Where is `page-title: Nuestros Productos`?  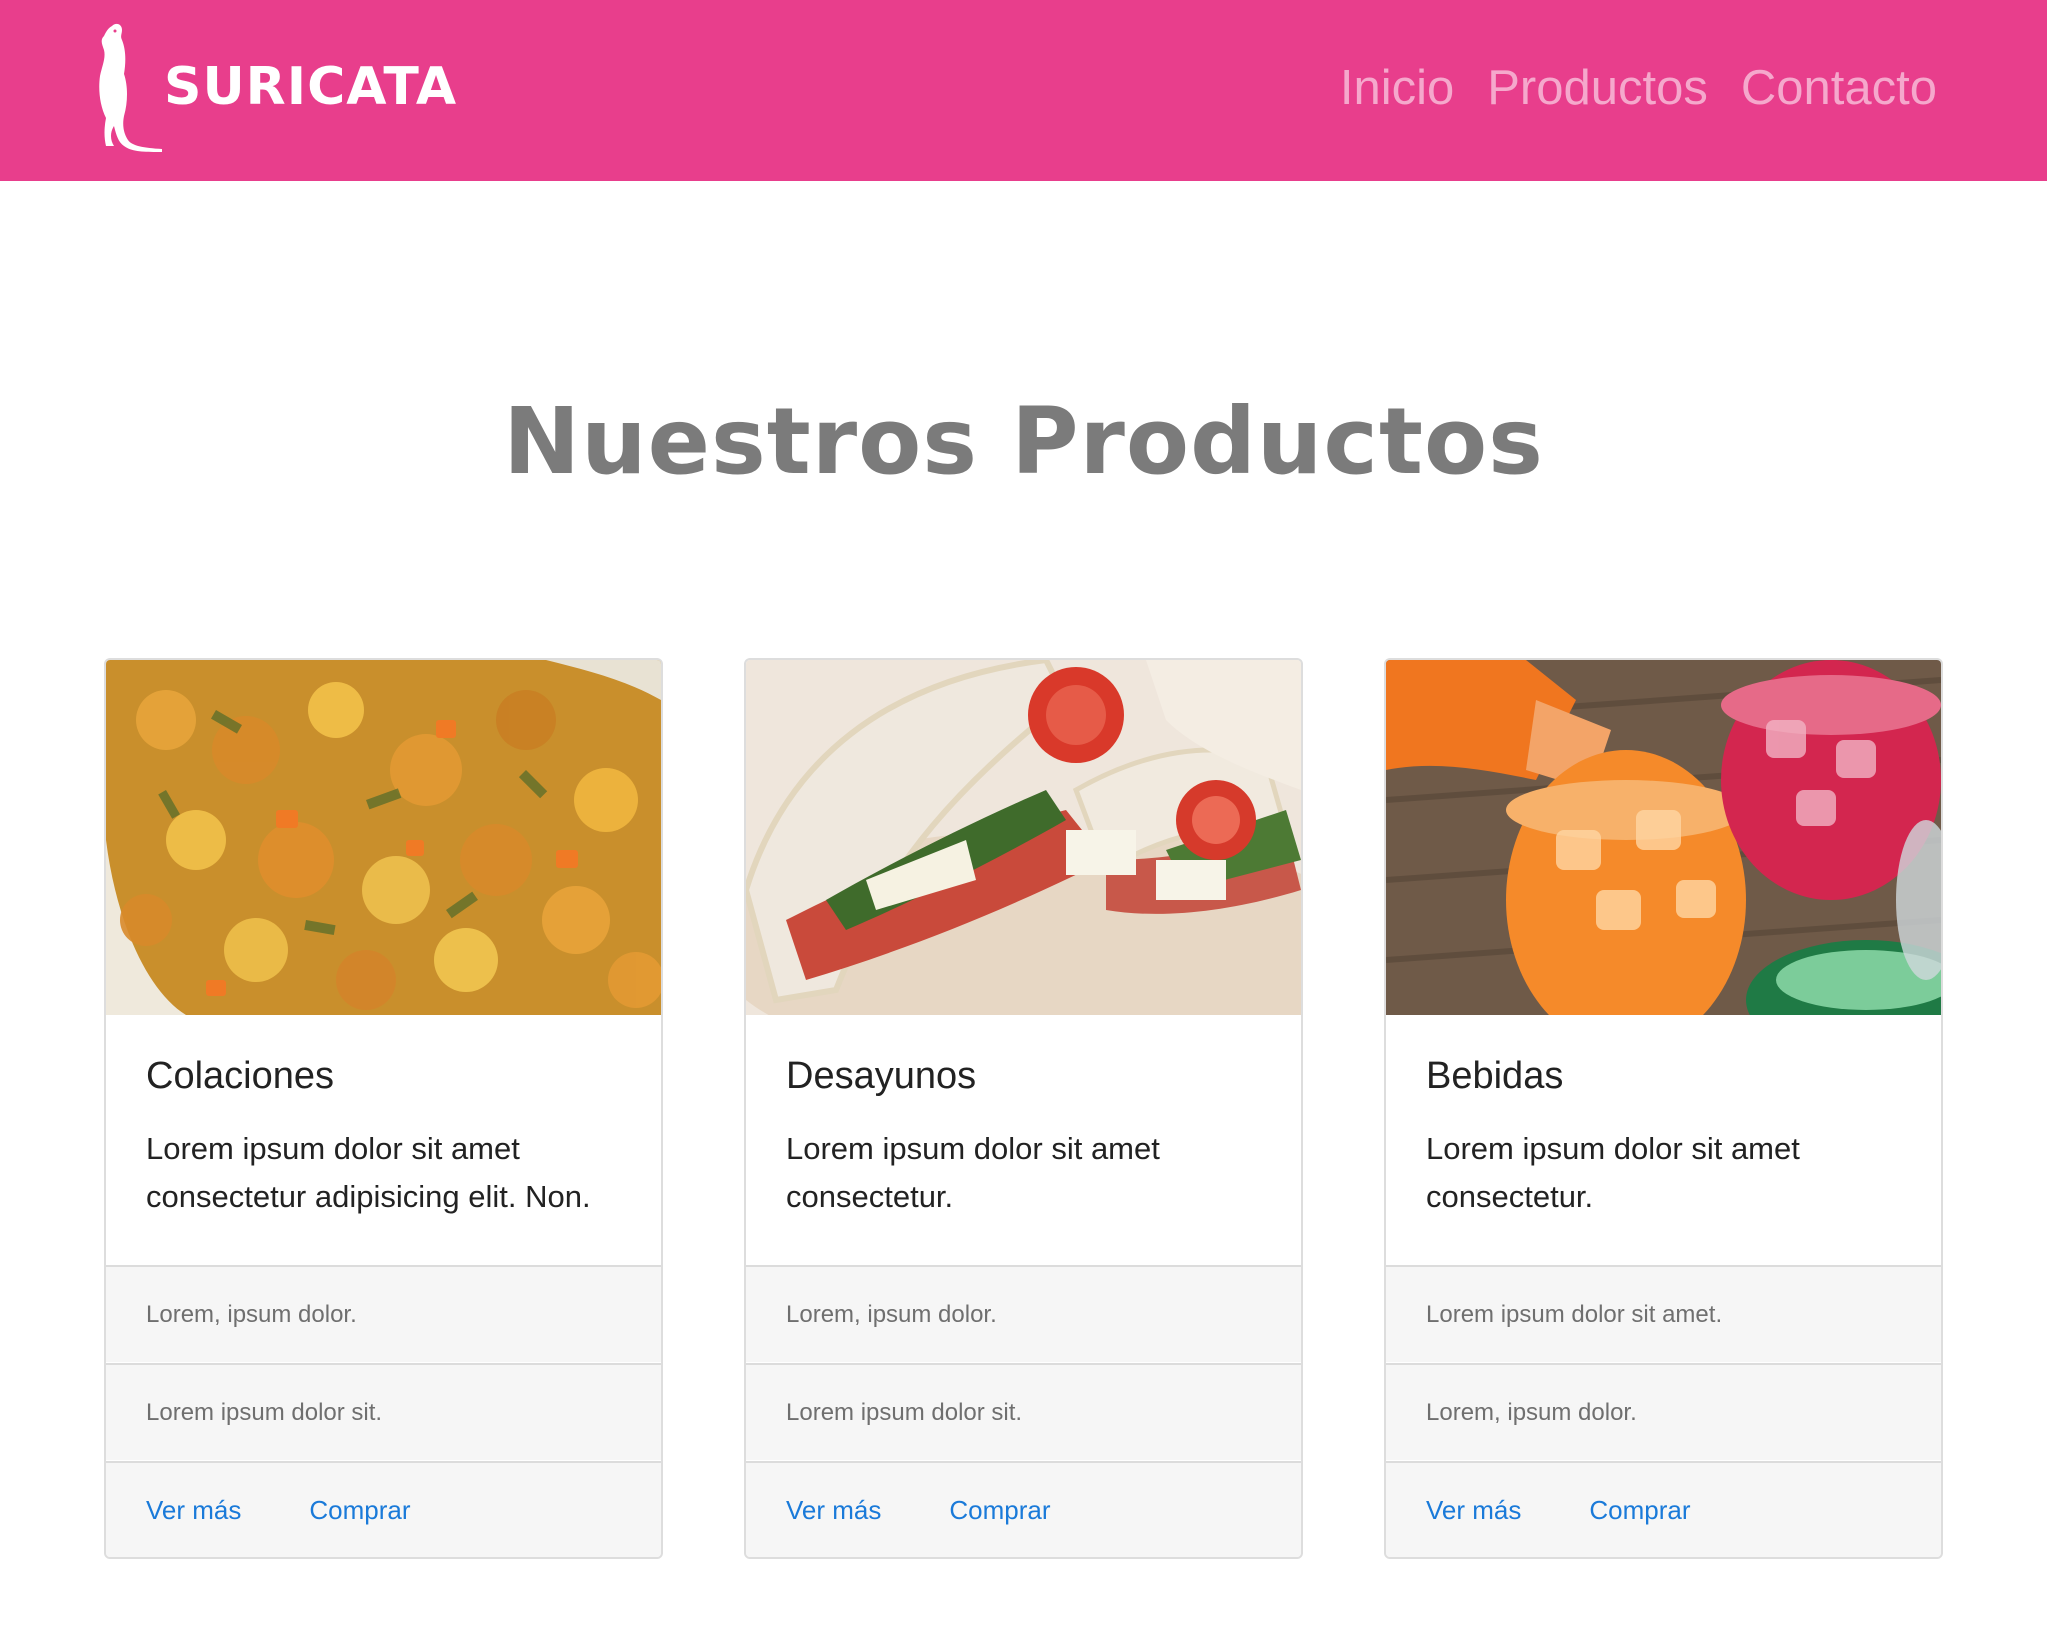 page-title: Nuestros Productos is located at coordinates (1023, 441).